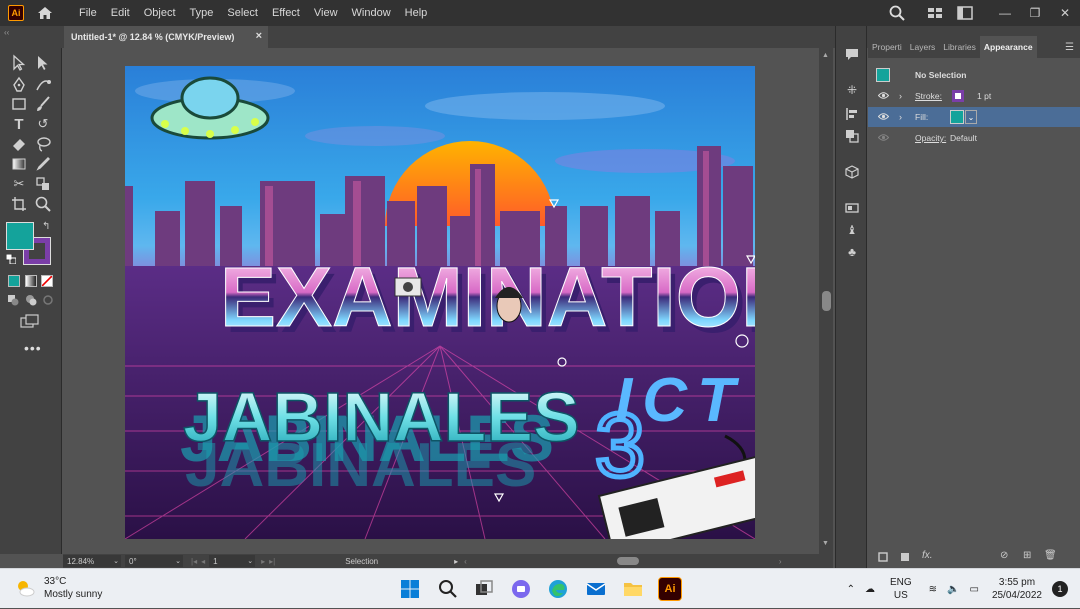 The width and height of the screenshot is (1080, 609). Describe the element at coordinates (31, 300) in the screenshot. I see `draw-behind-icon` at that location.